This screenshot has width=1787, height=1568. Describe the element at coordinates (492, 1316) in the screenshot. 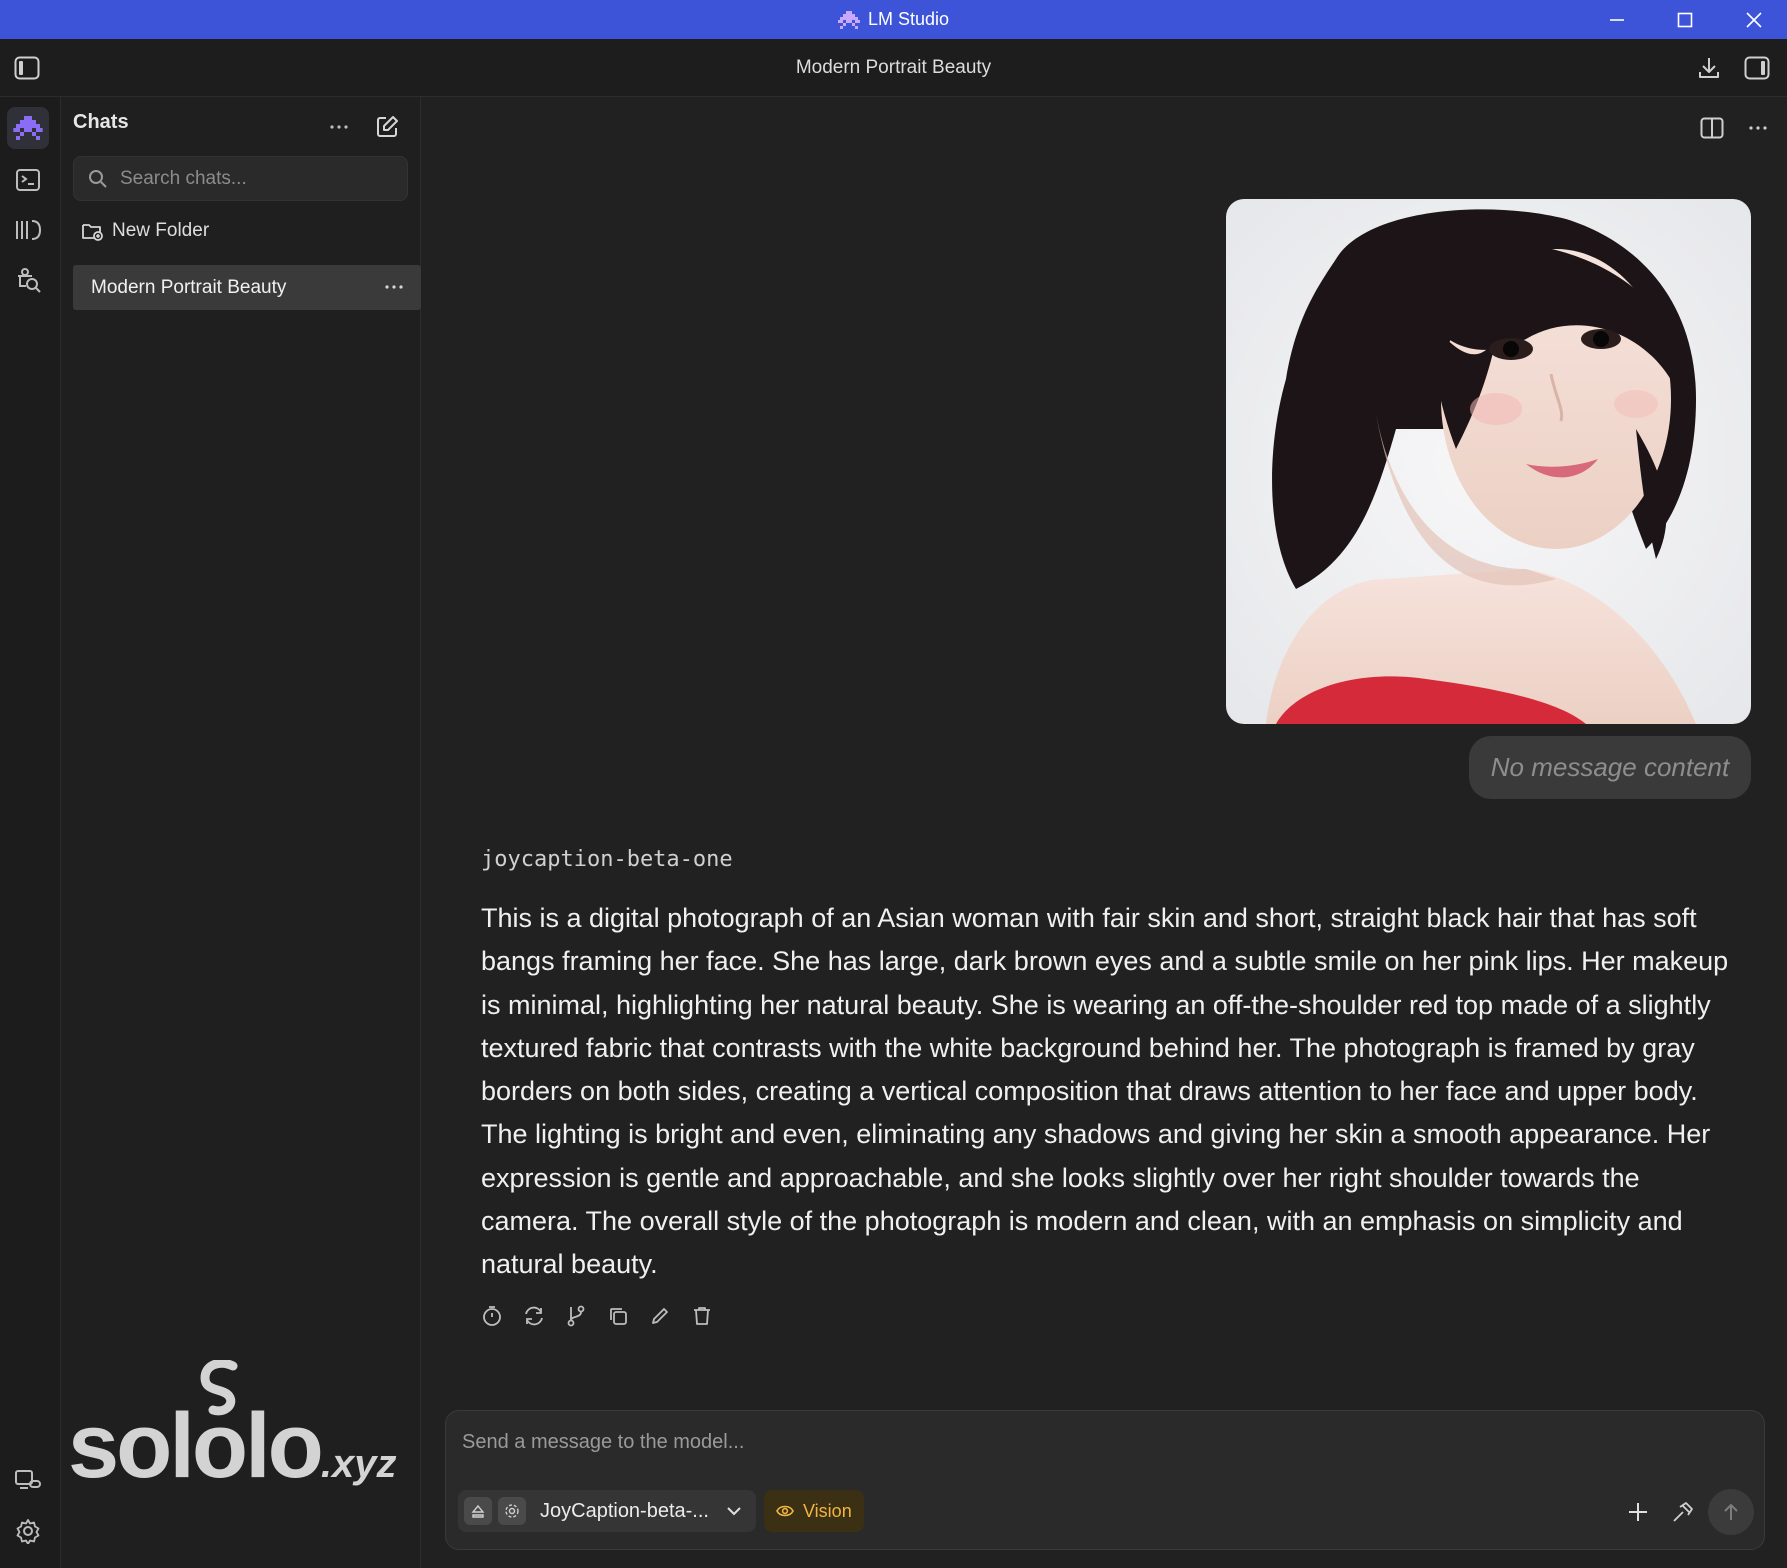

I see `timer-icon` at that location.